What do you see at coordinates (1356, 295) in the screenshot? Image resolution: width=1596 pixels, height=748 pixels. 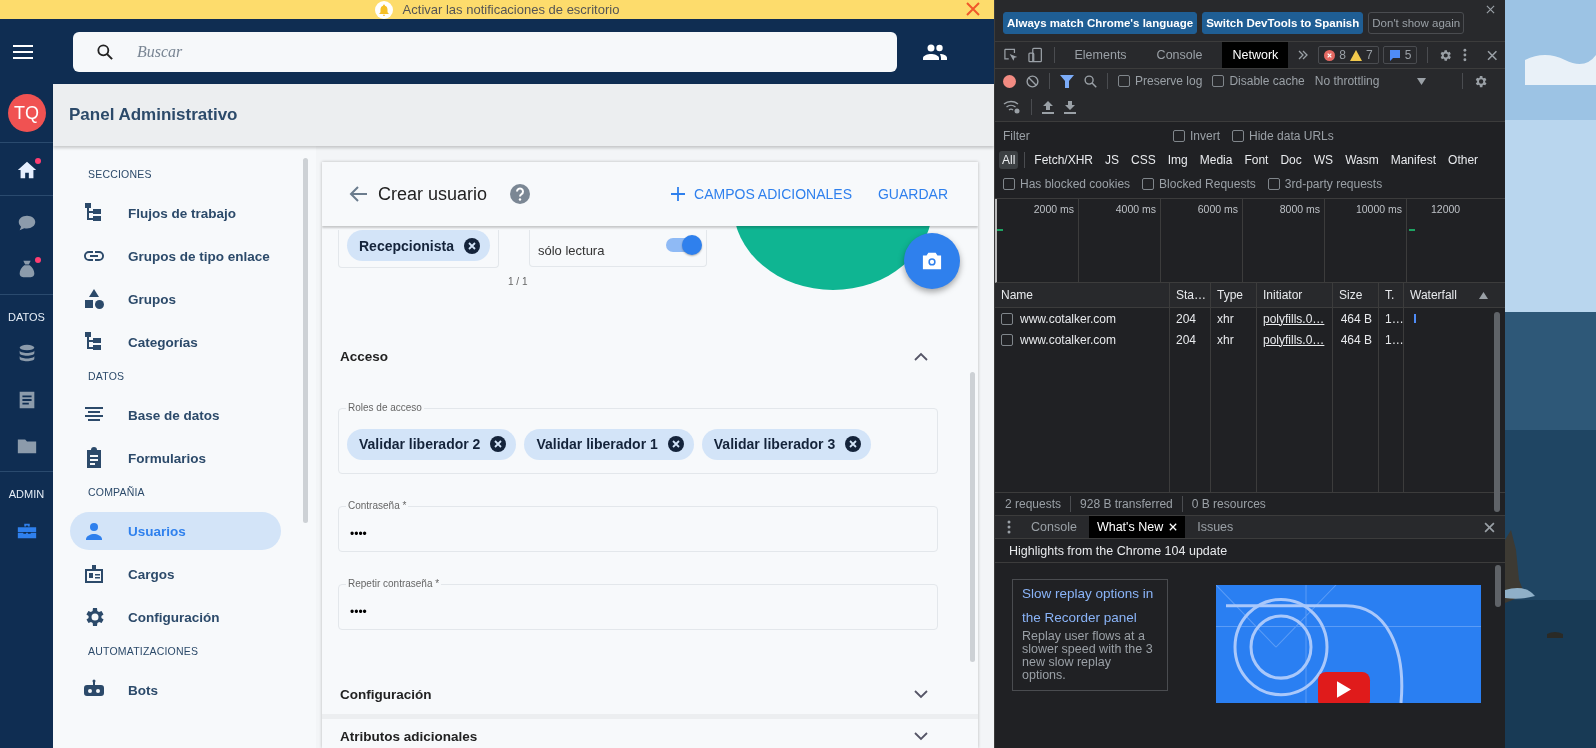 I see `column-header: Size` at bounding box center [1356, 295].